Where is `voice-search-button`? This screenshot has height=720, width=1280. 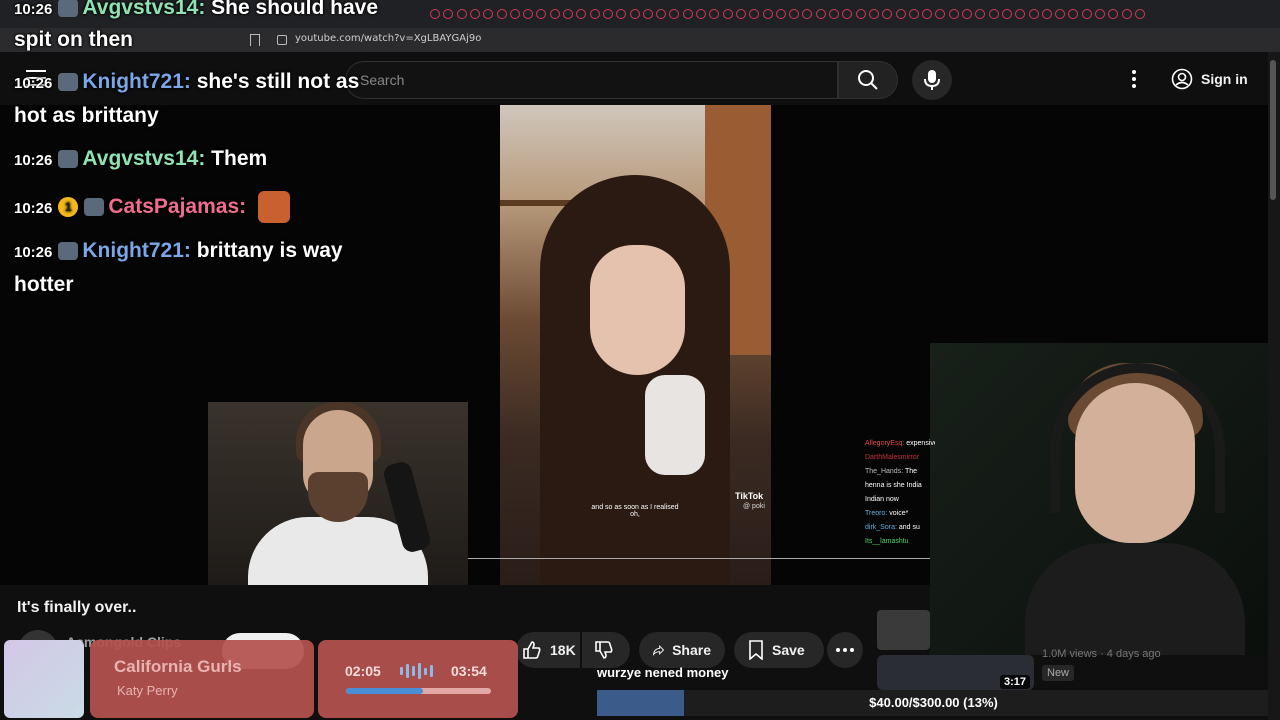 voice-search-button is located at coordinates (932, 80).